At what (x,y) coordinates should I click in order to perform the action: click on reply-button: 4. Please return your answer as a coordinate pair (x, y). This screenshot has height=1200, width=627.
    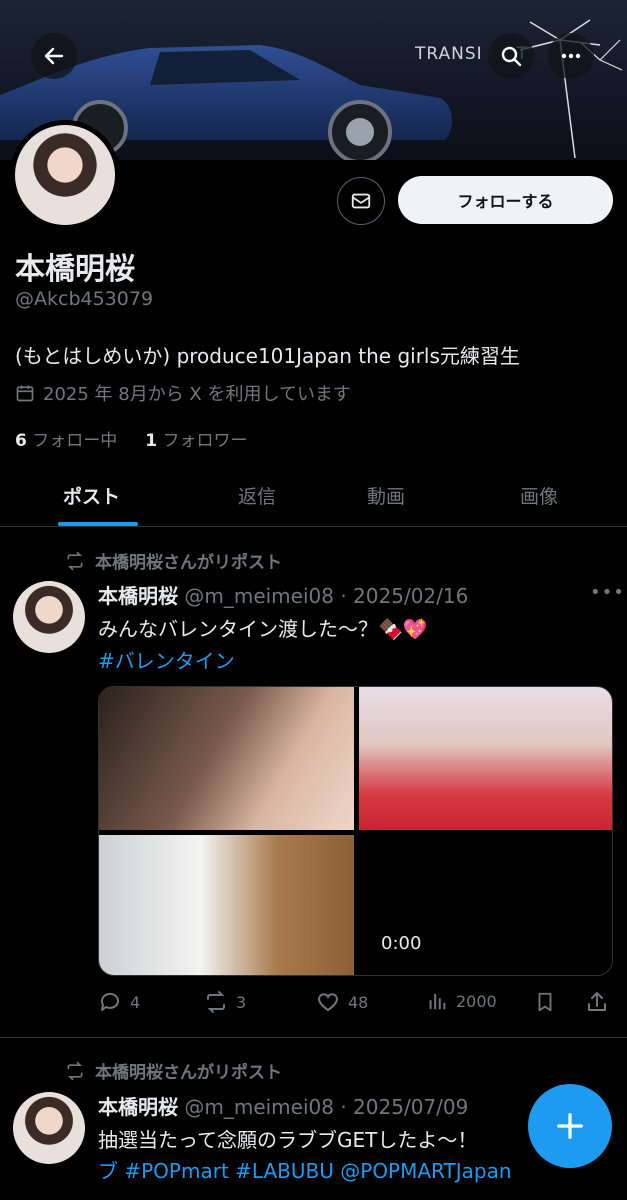
    Looking at the image, I should click on (119, 1002).